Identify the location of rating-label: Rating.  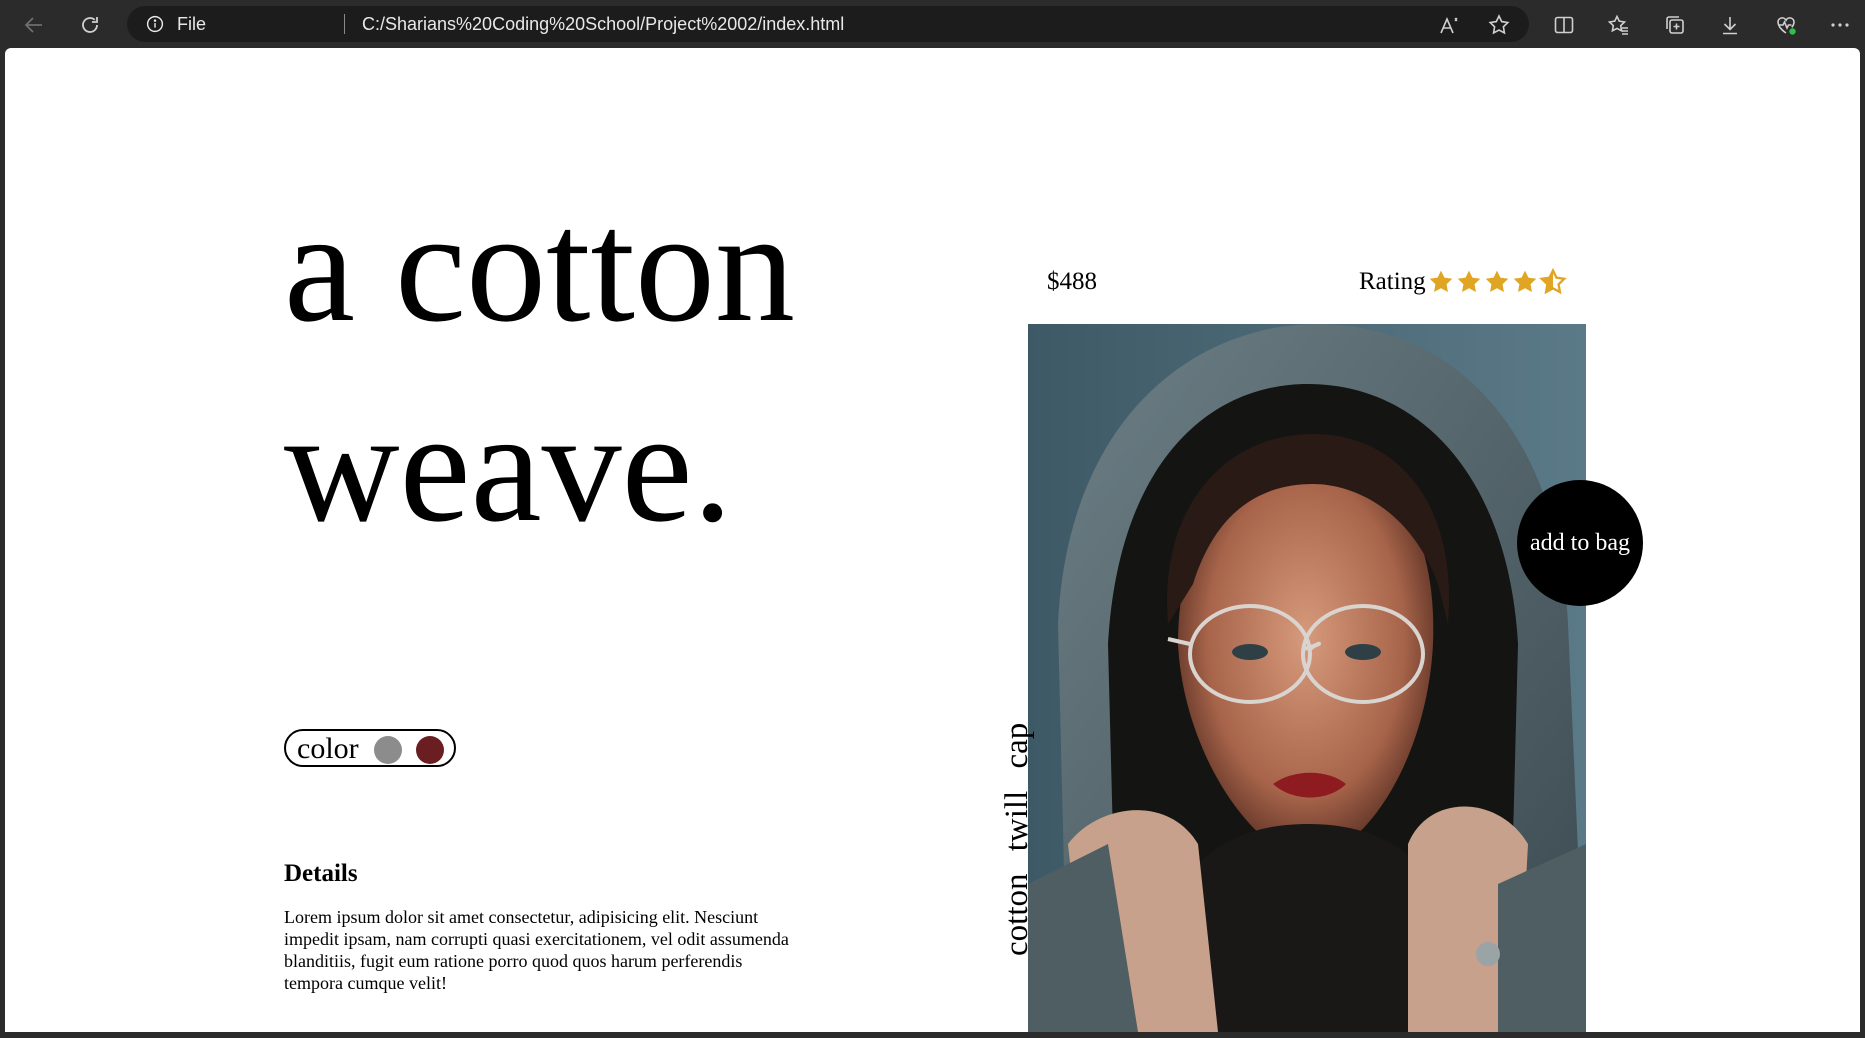
(1392, 281).